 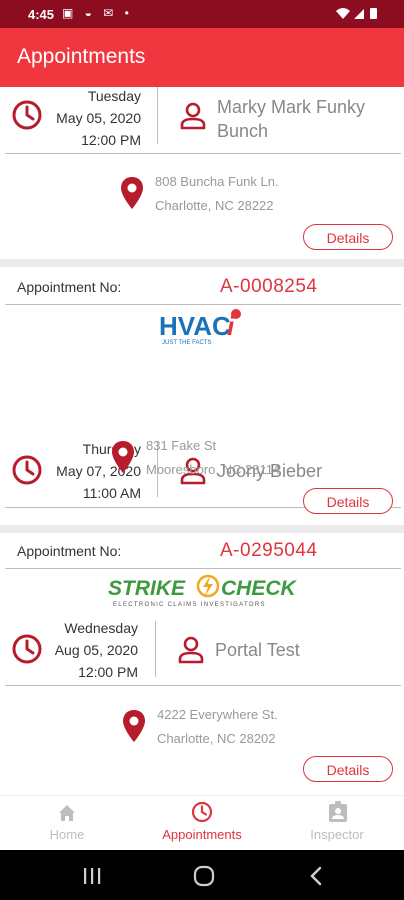 I want to click on system-icons, so click(x=358, y=14).